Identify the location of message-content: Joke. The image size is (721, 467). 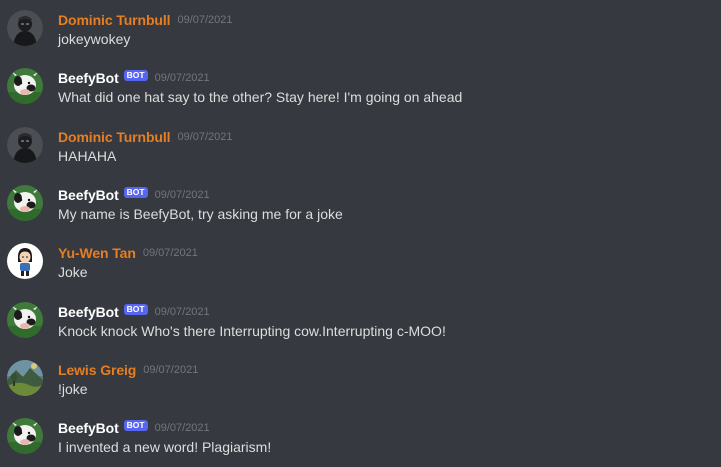
(73, 272).